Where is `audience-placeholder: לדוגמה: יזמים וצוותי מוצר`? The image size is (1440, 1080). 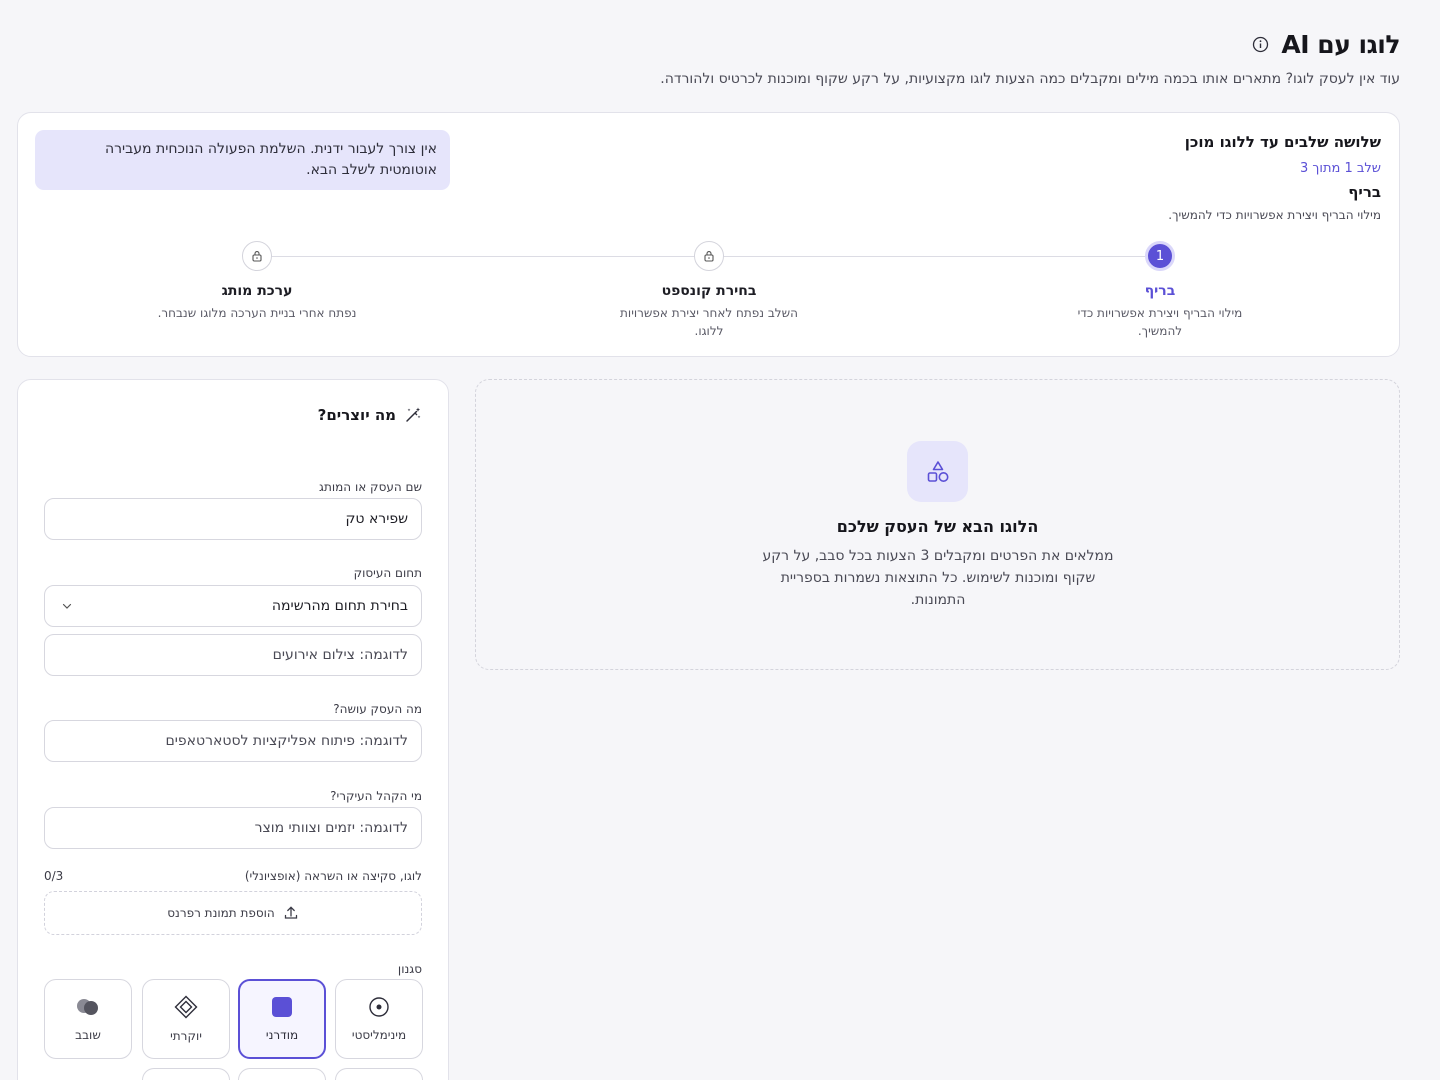
audience-placeholder: לדוגמה: יזמים וצוותי מוצר is located at coordinates (331, 828).